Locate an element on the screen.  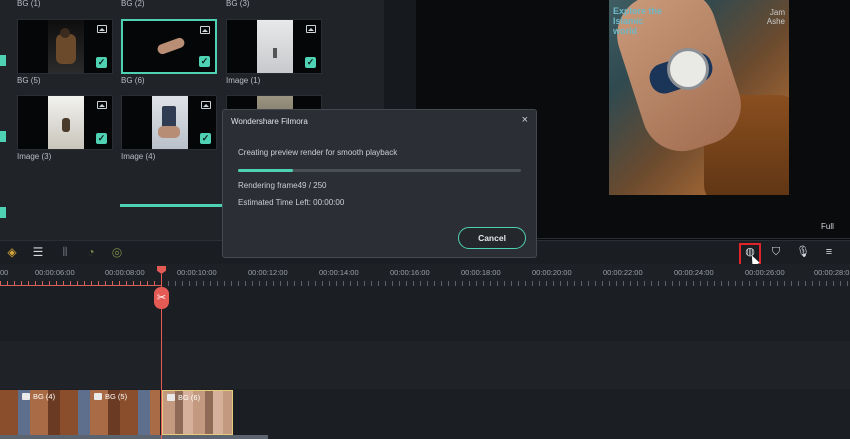
ruler-tick: 00:00:14:00 is located at coordinates (339, 272).